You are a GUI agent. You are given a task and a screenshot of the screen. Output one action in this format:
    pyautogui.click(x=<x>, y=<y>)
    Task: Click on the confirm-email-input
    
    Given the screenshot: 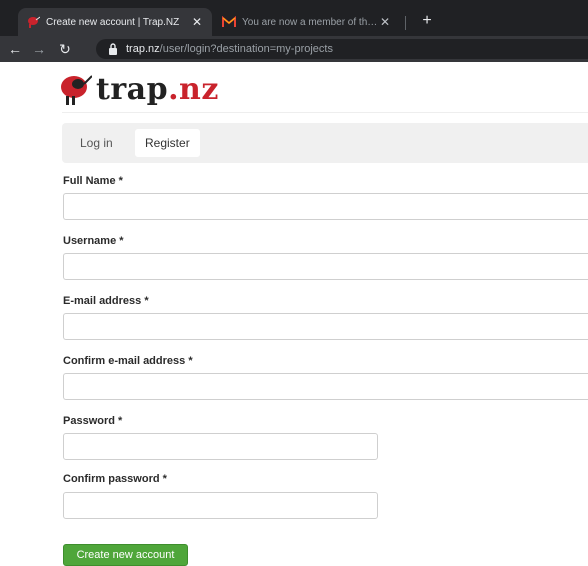 What is the action you would take?
    pyautogui.click(x=325, y=386)
    